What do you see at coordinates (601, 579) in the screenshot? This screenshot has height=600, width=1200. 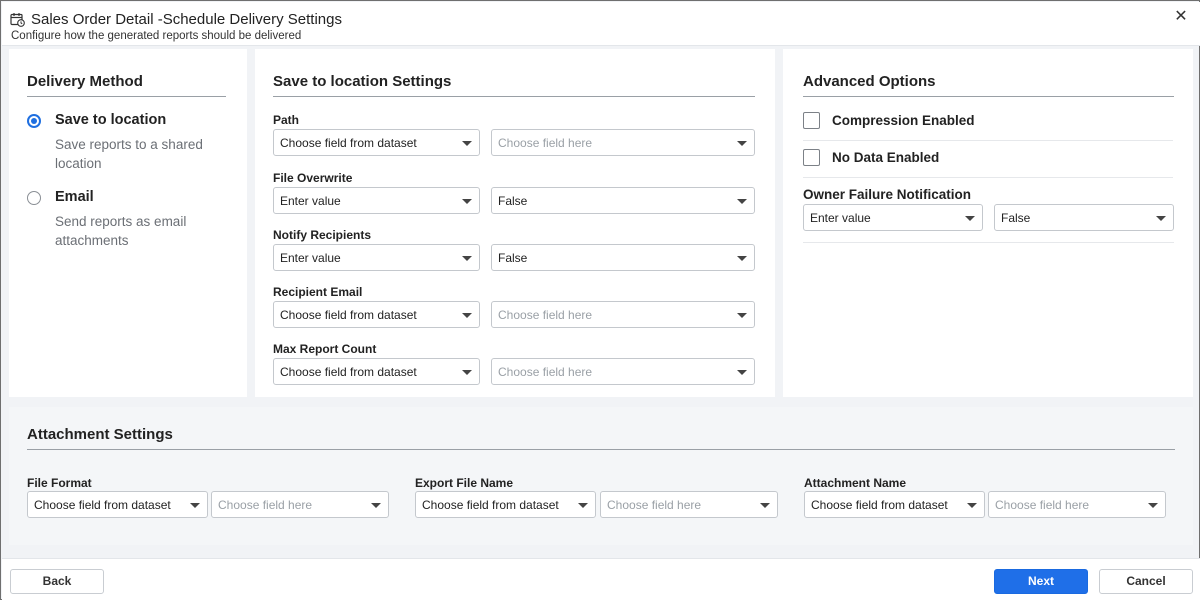 I see `dialog-footer: Back Next Cancel` at bounding box center [601, 579].